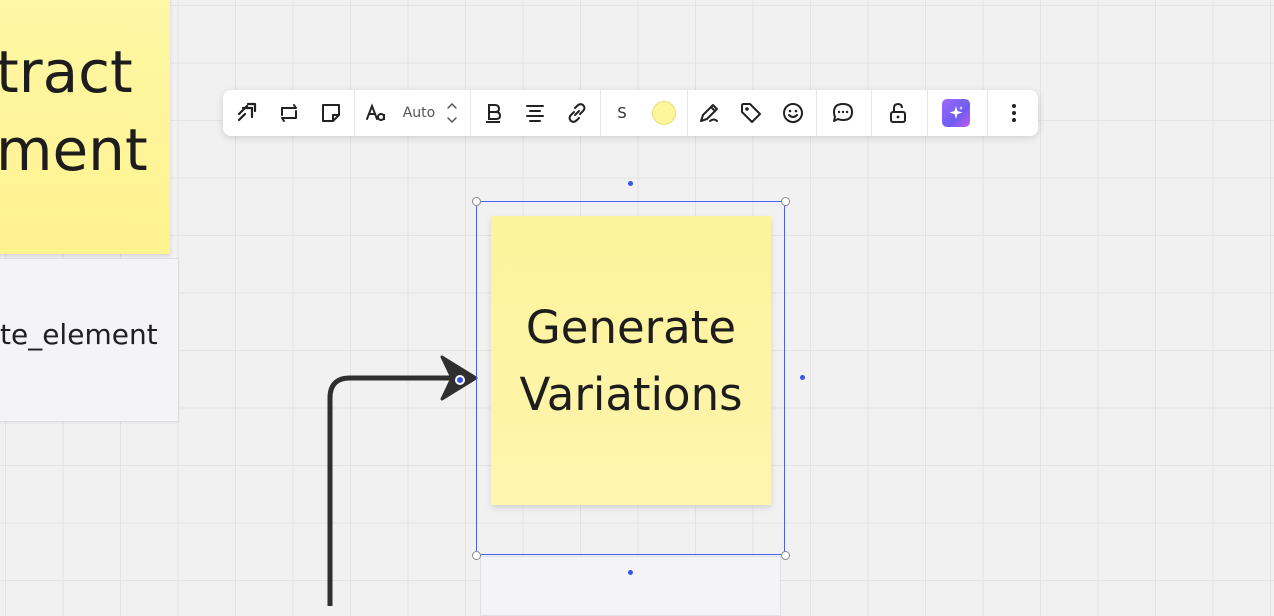 This screenshot has width=1274, height=616. Describe the element at coordinates (630, 378) in the screenshot. I see `selection-frame` at that location.